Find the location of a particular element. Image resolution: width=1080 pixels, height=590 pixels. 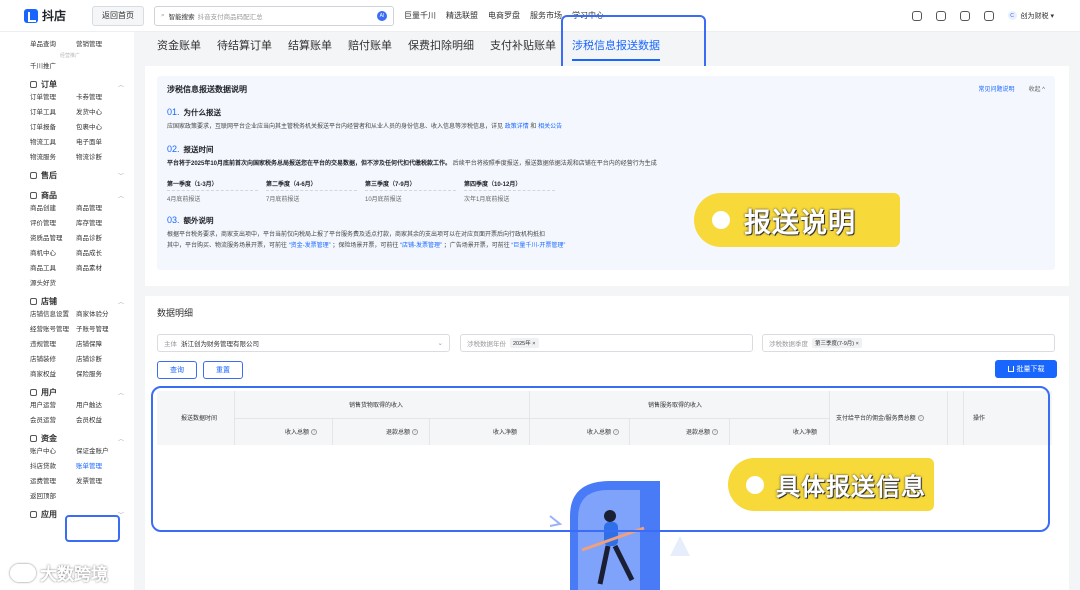

invoice-link: “资金-发票管理” is located at coordinates (310, 246).